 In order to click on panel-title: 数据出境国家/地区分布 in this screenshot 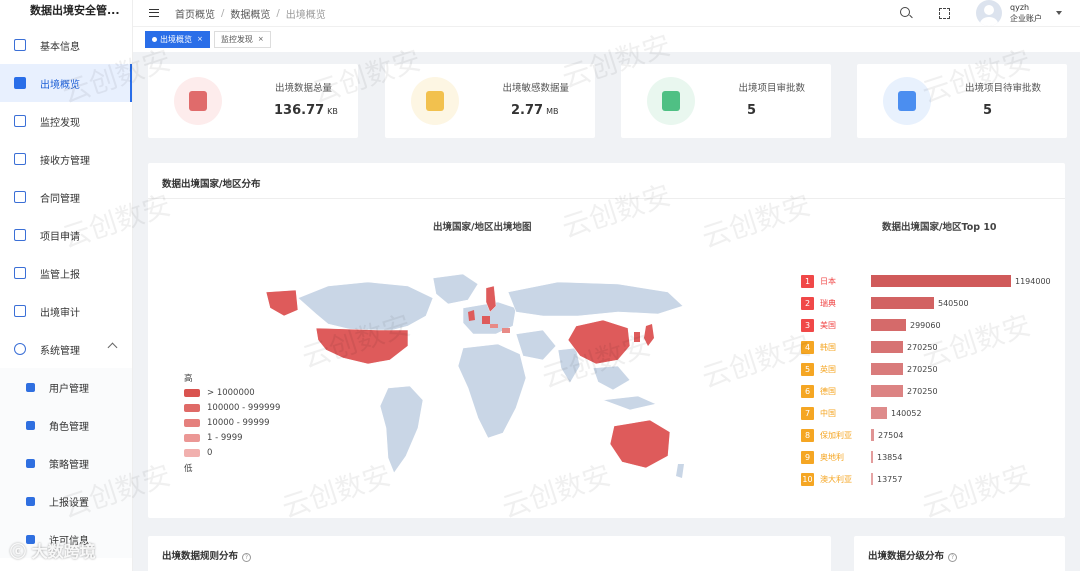, I will do `click(211, 184)`.